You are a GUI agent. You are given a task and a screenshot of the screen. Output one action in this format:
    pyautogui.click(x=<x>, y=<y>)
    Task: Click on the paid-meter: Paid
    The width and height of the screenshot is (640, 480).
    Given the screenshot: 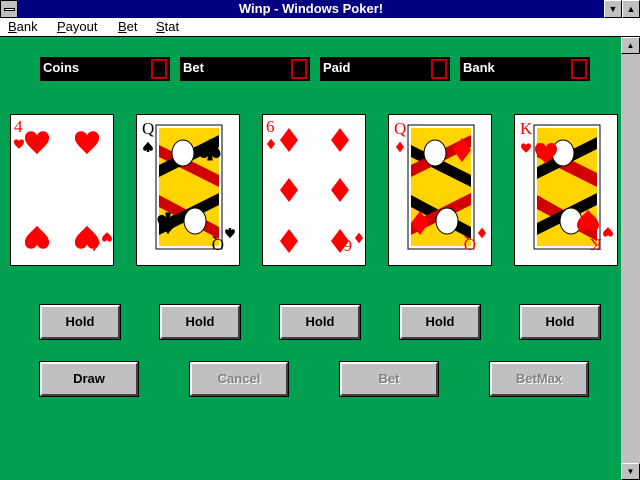 What is the action you would take?
    pyautogui.click(x=385, y=69)
    